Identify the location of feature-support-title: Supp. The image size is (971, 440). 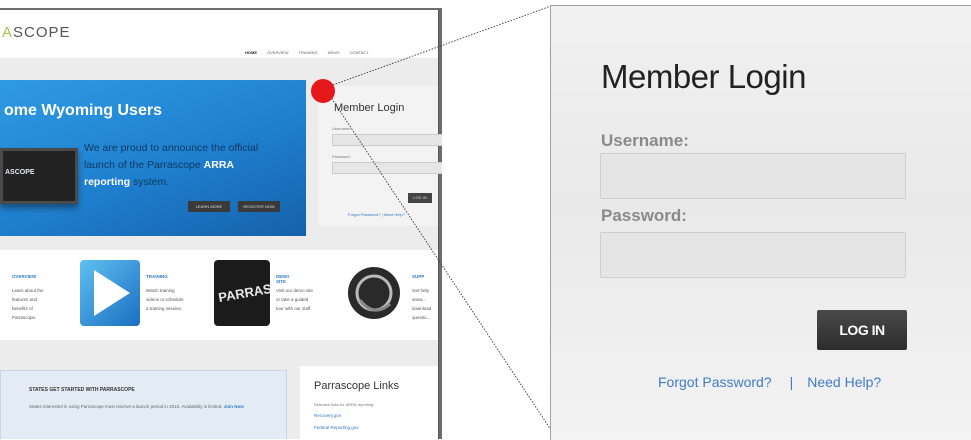
(418, 276).